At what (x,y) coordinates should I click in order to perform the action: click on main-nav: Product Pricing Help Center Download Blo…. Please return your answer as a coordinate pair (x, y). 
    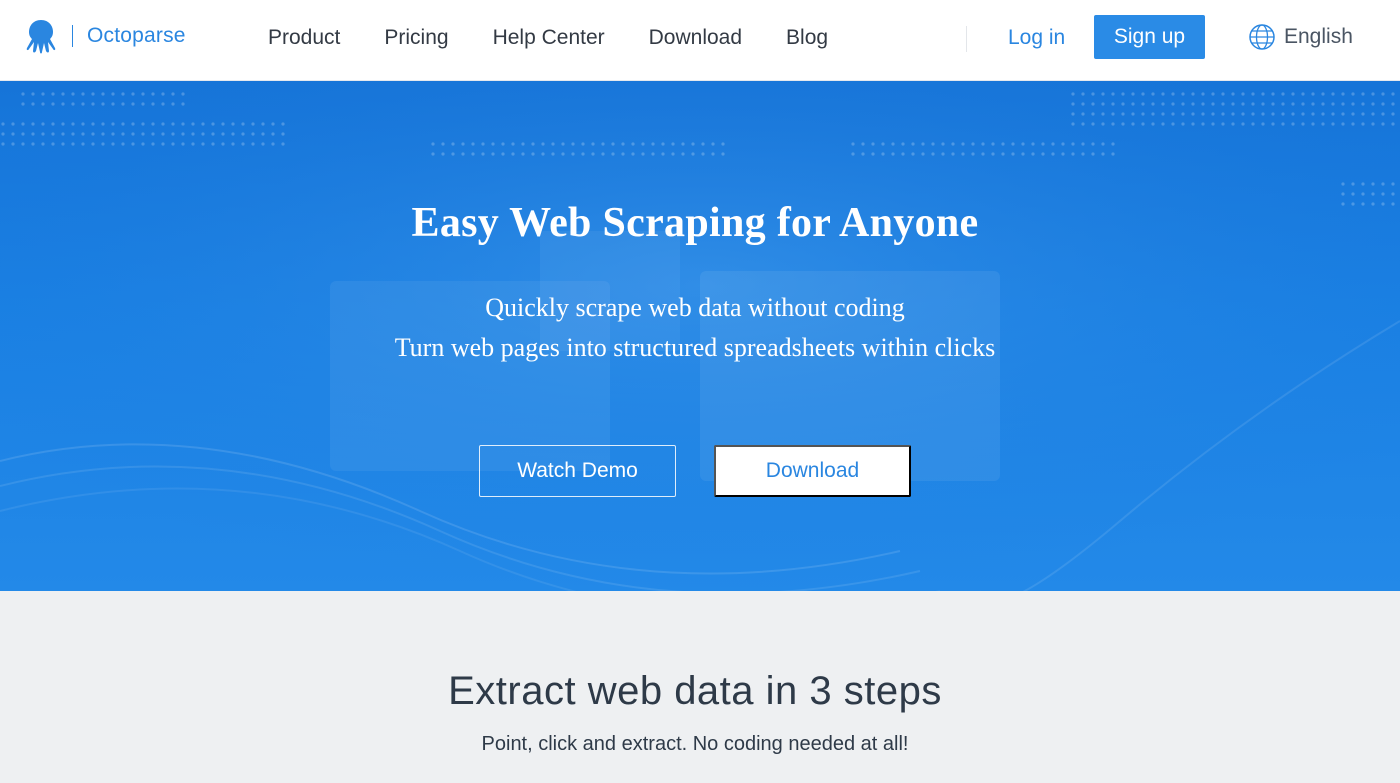
    Looking at the image, I should click on (570, 38).